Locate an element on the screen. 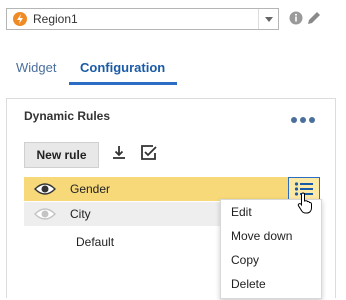  panel-title: Dynamic Rules is located at coordinates (67, 116).